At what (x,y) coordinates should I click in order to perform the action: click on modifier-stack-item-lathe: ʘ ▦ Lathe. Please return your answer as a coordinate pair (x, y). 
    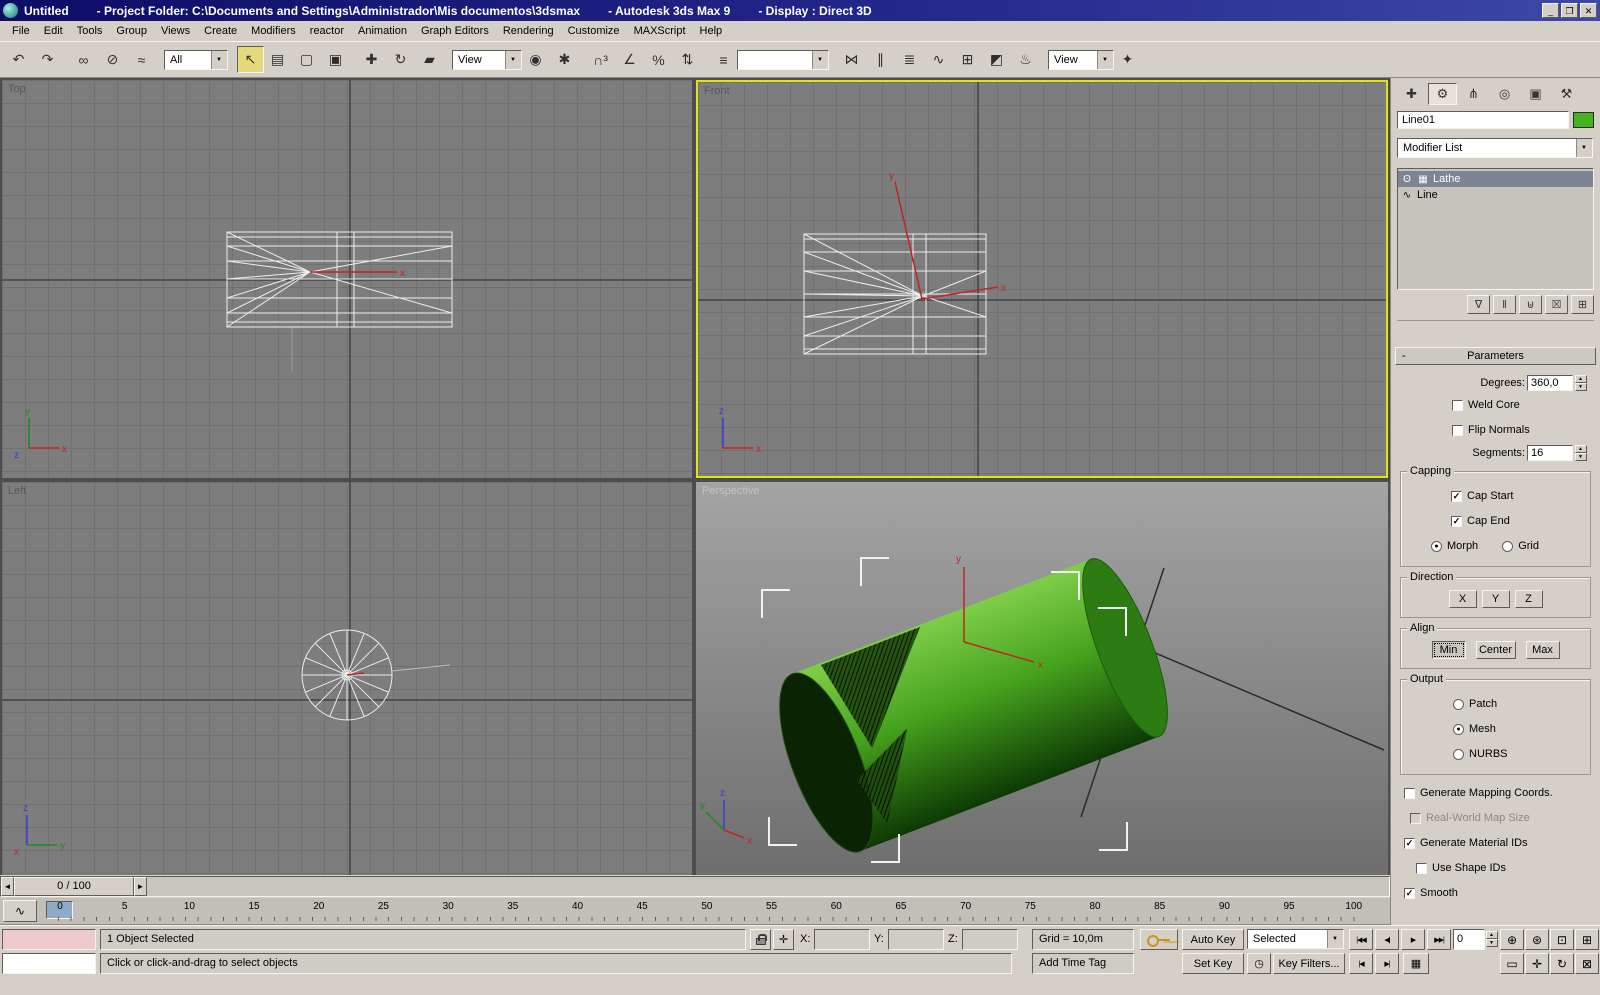
    Looking at the image, I should click on (1495, 179).